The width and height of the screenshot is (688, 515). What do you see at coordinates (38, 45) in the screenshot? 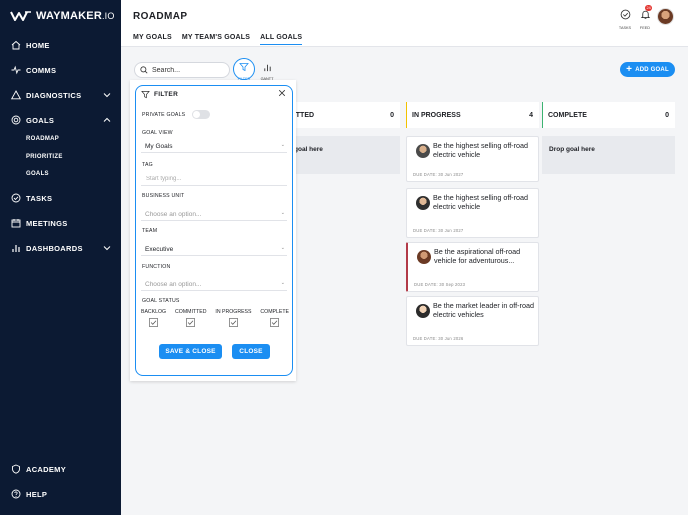
I see `sidebar-item-label: HOME` at bounding box center [38, 45].